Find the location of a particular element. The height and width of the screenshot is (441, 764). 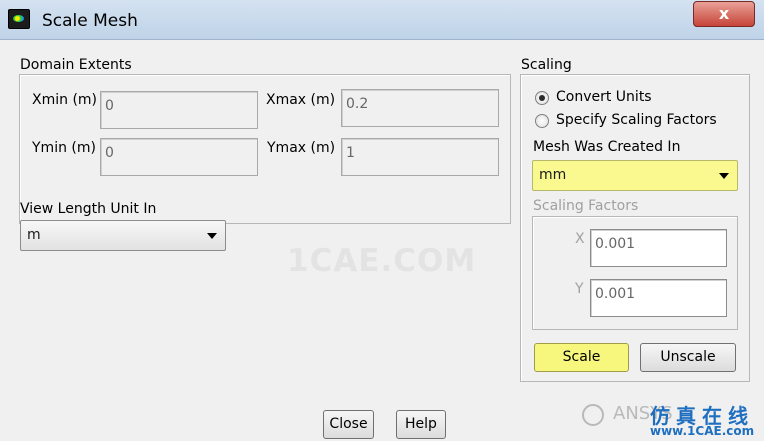

site-watermark: www.1CAE.com is located at coordinates (702, 431).